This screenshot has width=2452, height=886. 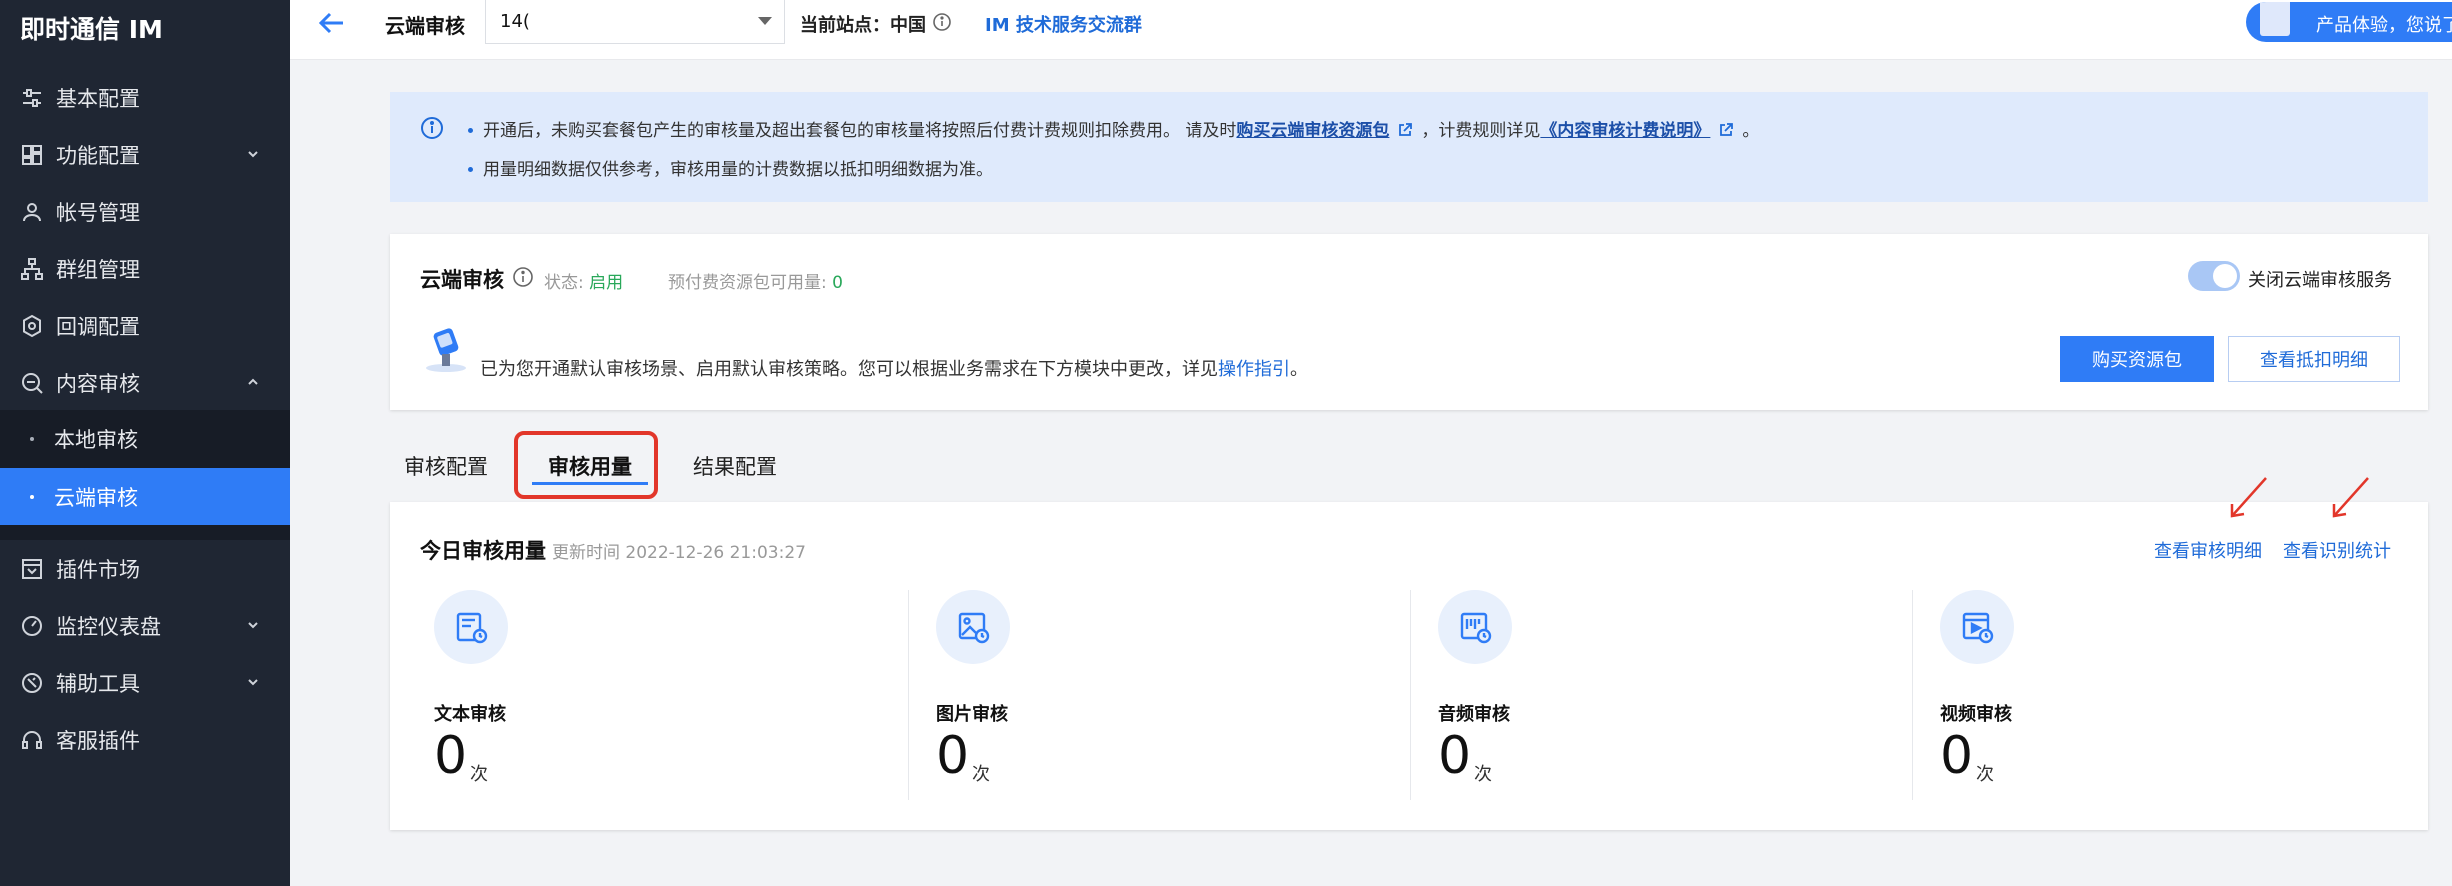 I want to click on status-card-title: 云端审核, so click(x=462, y=280).